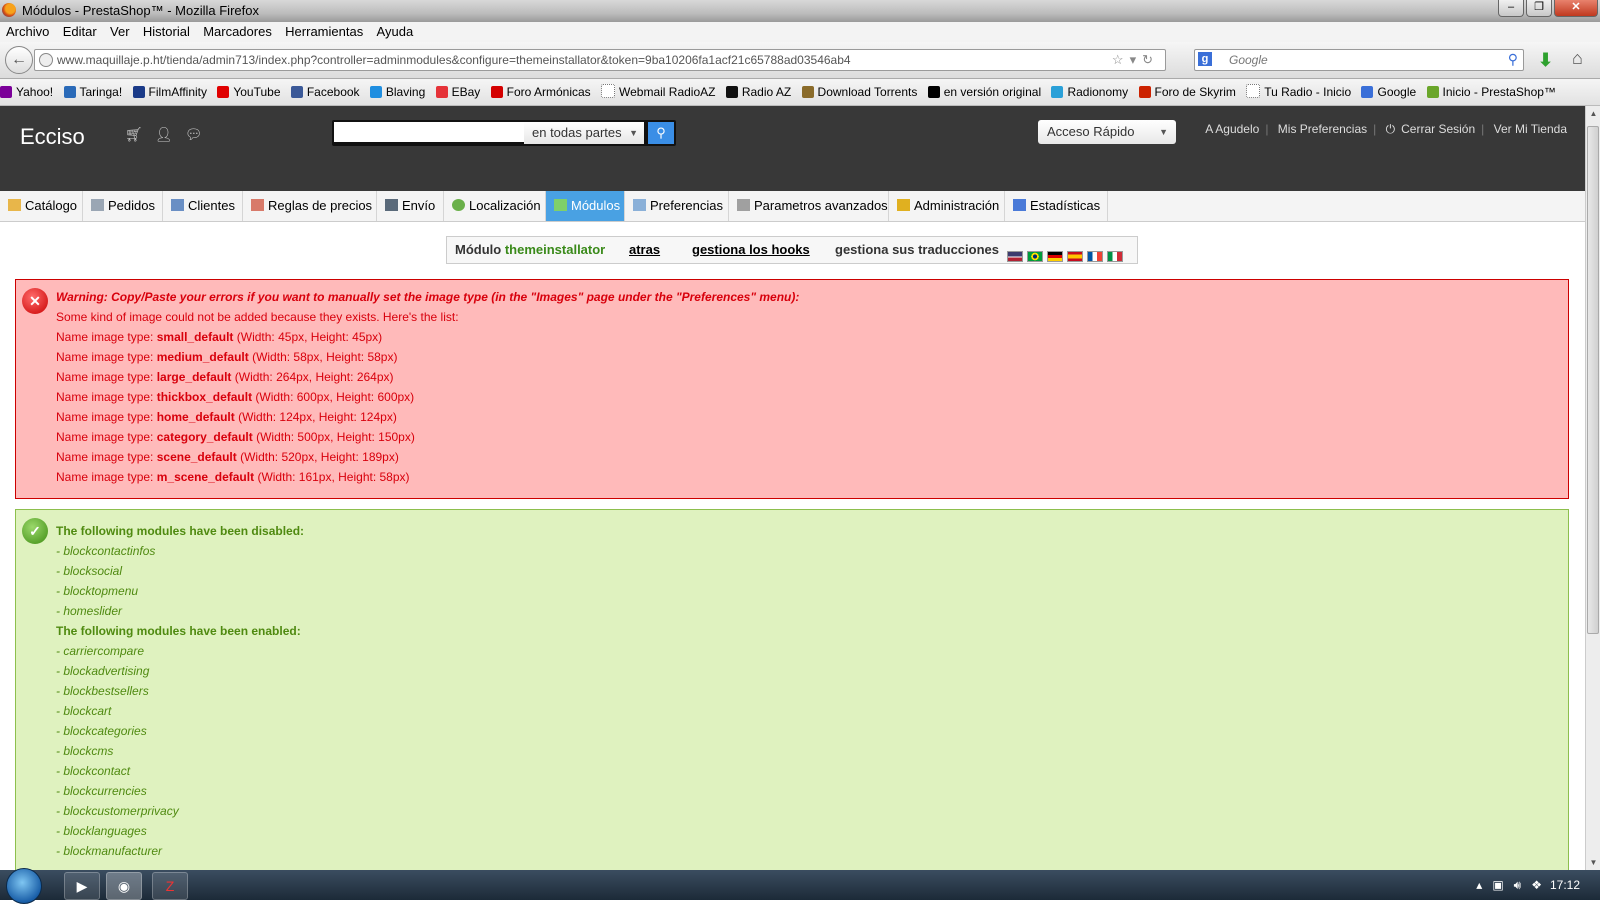 The image size is (1600, 904). Describe the element at coordinates (19, 60) in the screenshot. I see `back-arrow-icon: ←` at that location.